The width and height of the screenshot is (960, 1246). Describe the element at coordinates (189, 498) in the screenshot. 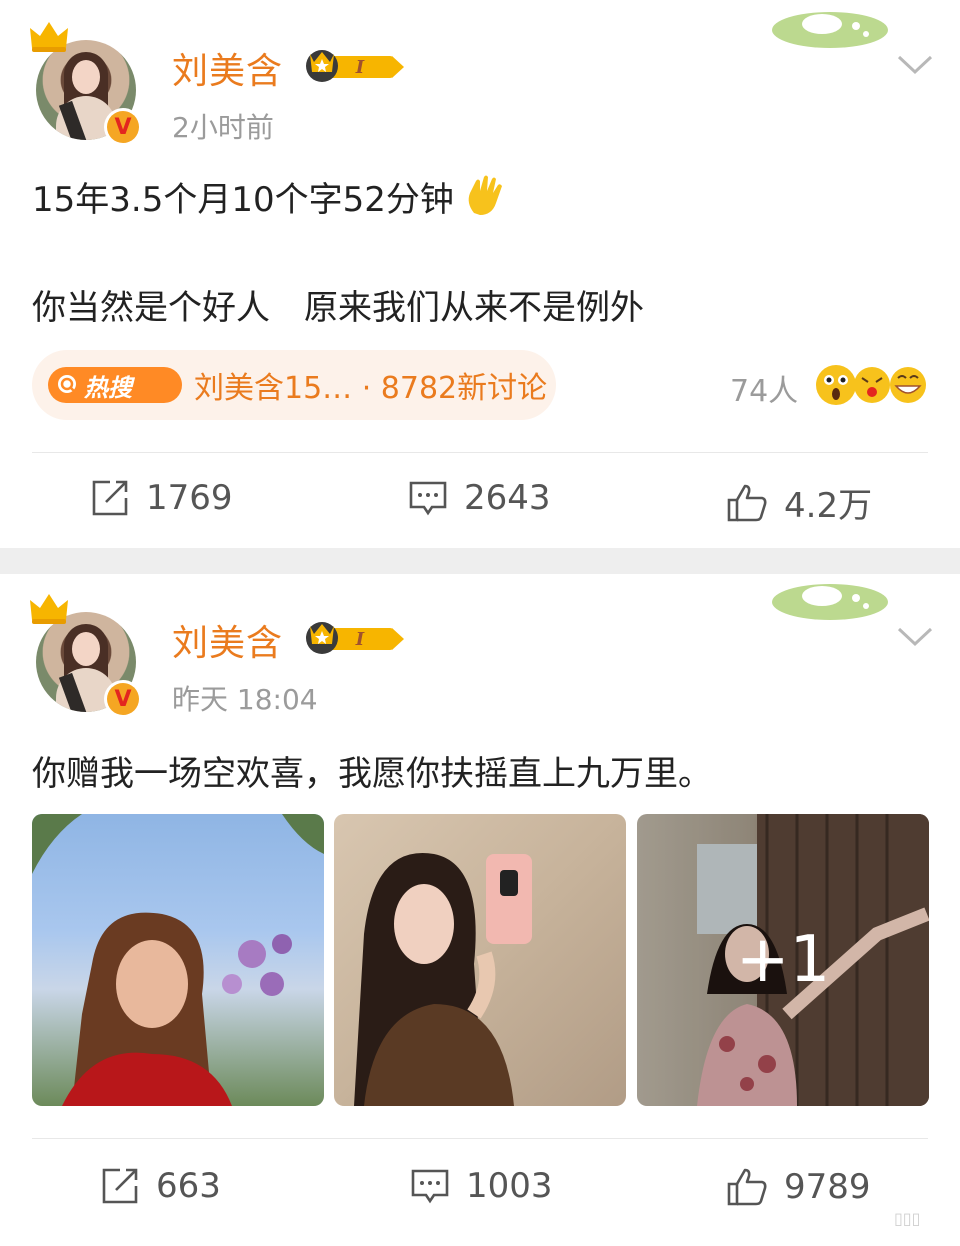

I see `repost-count: 1769` at that location.